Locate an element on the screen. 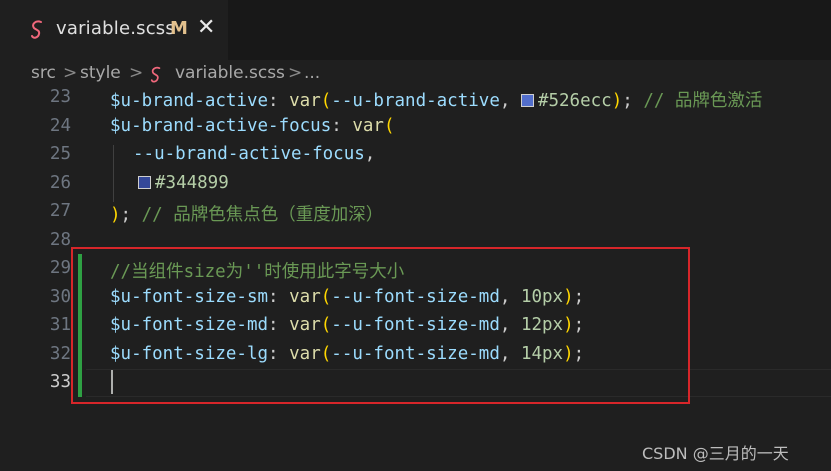 The image size is (831, 471). code-line: 27 ); // 品牌色焦点色（重度加深） is located at coordinates (415, 214).